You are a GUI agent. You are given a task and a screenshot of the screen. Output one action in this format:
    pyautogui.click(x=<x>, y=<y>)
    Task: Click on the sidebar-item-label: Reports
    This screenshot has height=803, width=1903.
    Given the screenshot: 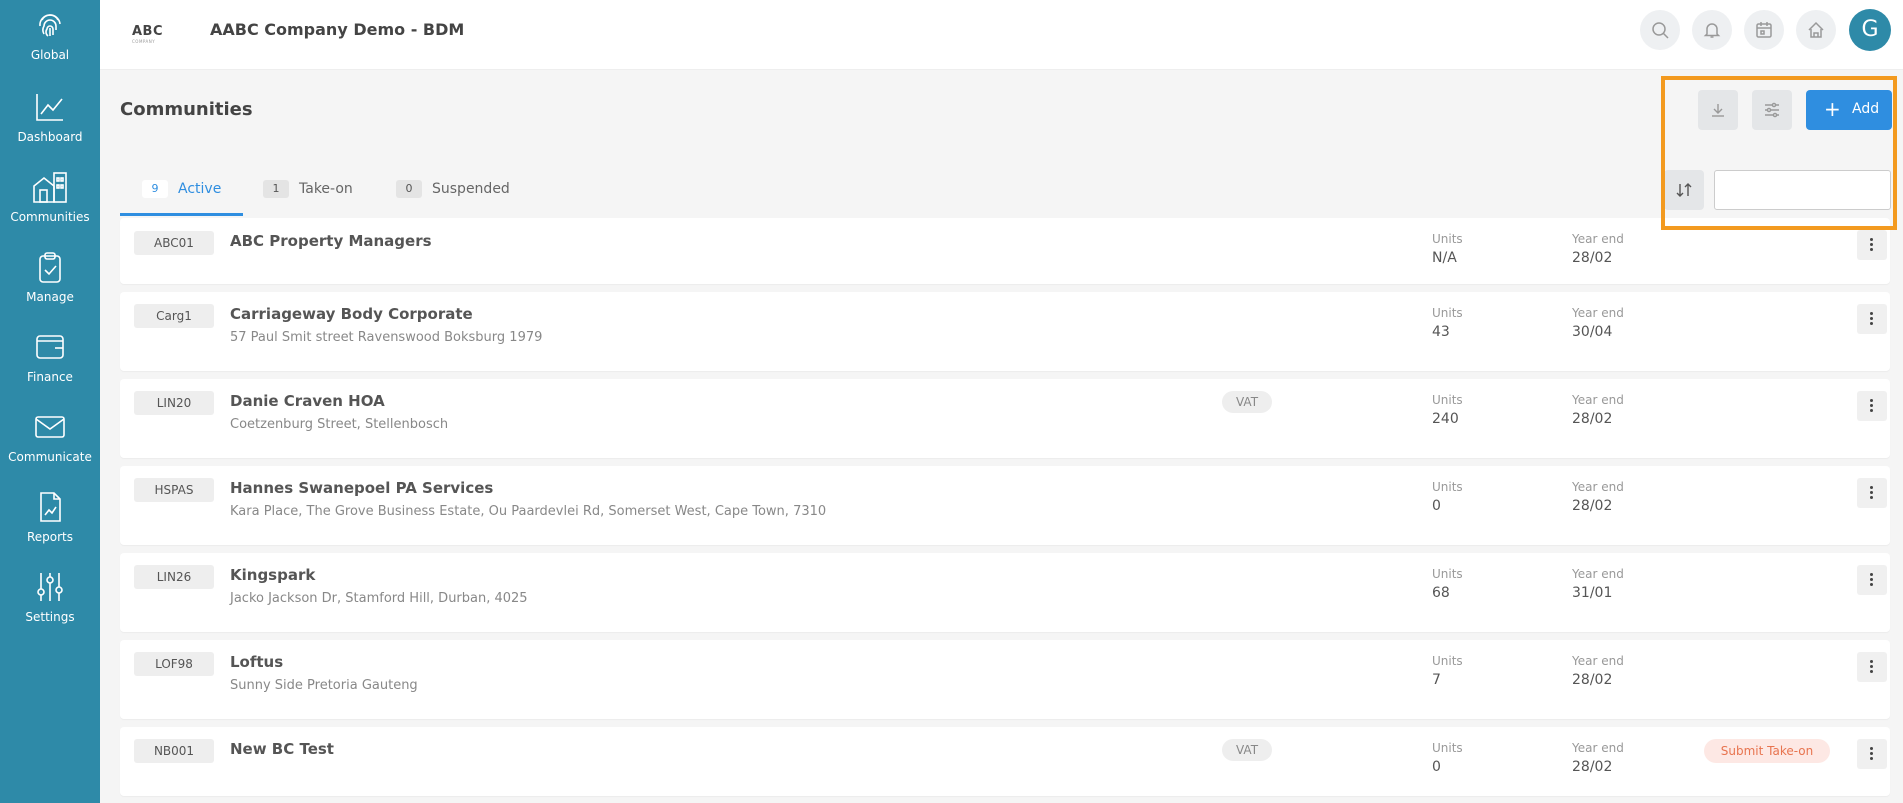 What is the action you would take?
    pyautogui.click(x=50, y=537)
    